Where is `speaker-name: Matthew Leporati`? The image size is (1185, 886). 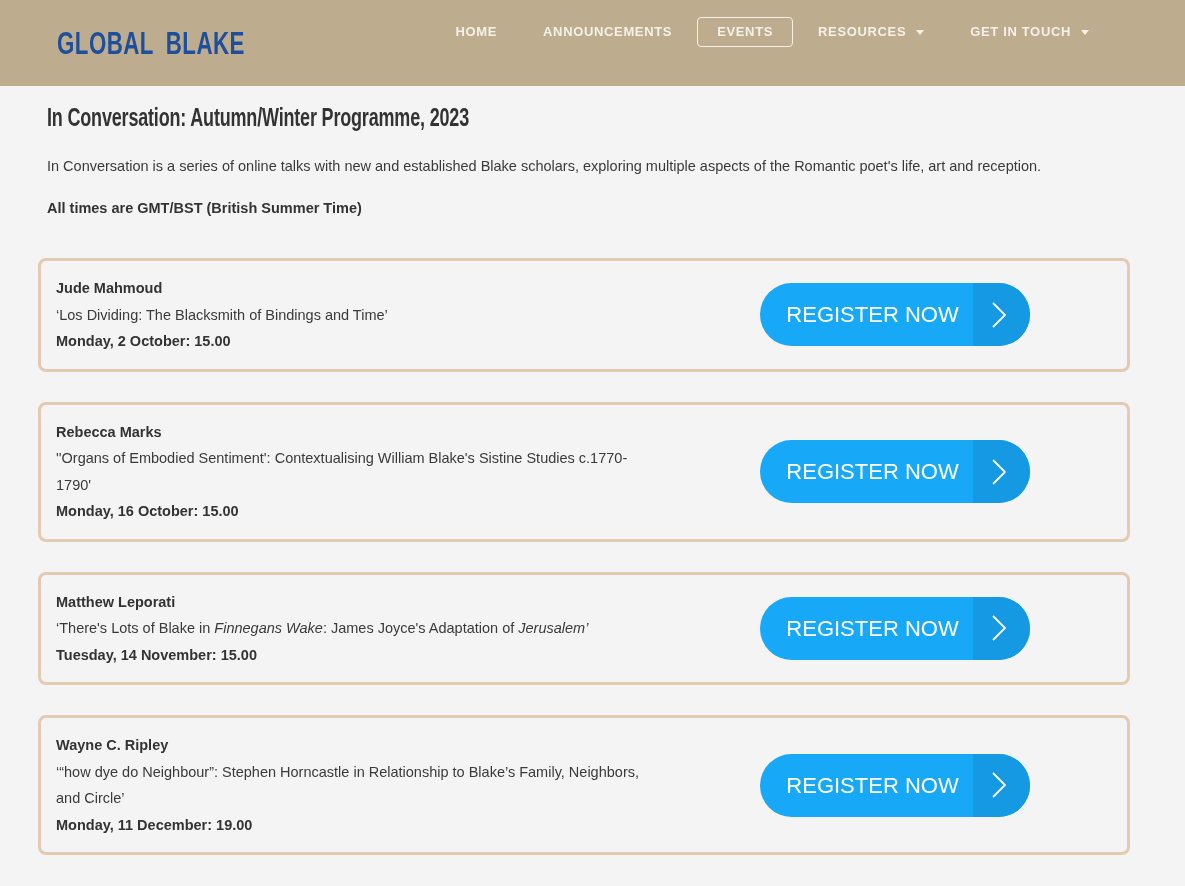
speaker-name: Matthew Leporati is located at coordinates (116, 602).